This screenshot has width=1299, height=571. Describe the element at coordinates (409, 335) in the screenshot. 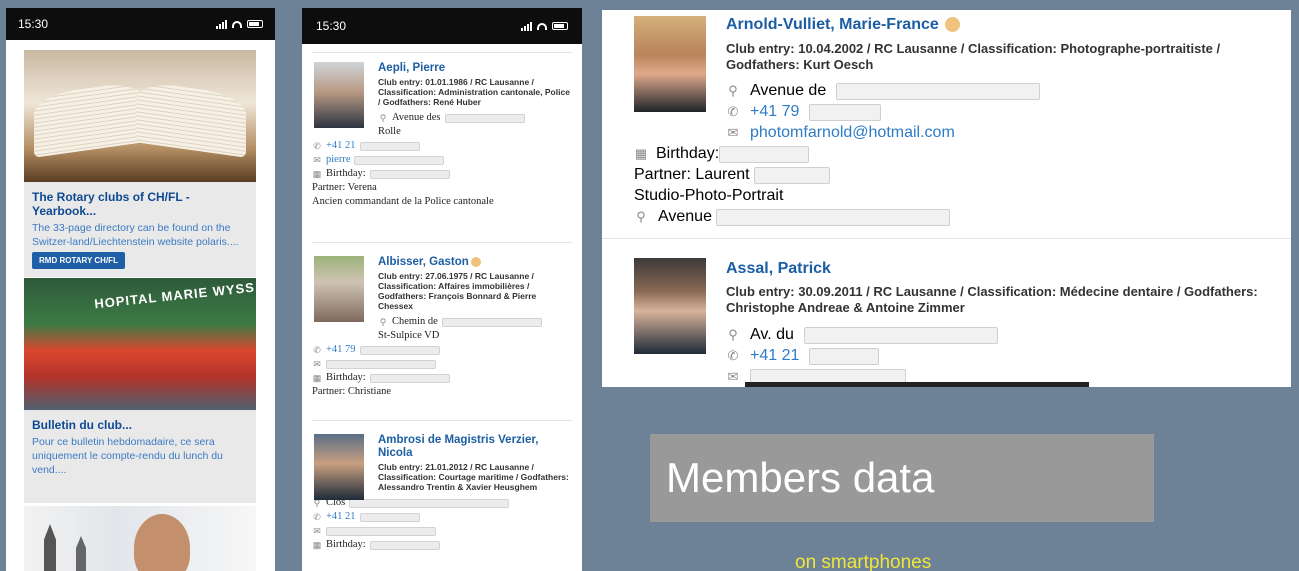

I see `member-city: St-Sulpice VD` at that location.